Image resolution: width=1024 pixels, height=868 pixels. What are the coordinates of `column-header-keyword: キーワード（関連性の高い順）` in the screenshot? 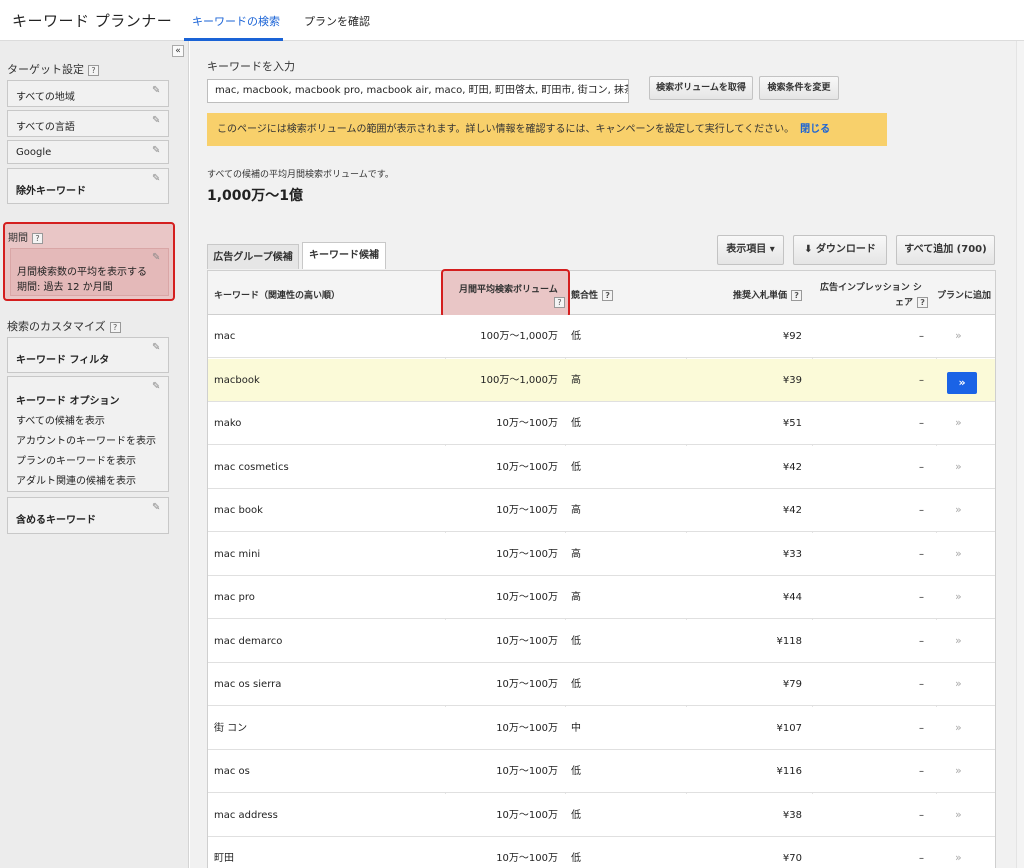 It's located at (277, 294).